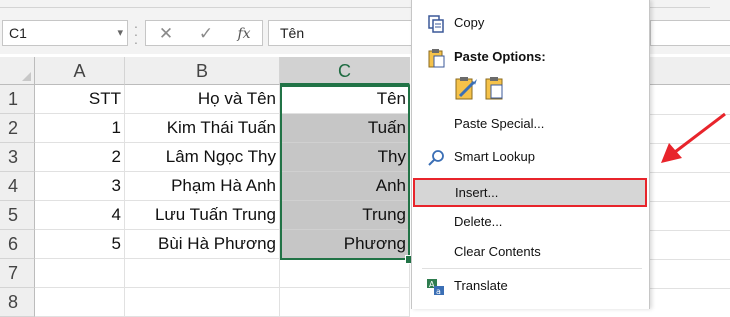 This screenshot has height=317, width=730. Describe the element at coordinates (345, 244) in the screenshot. I see `cell-c6: Phương` at that location.